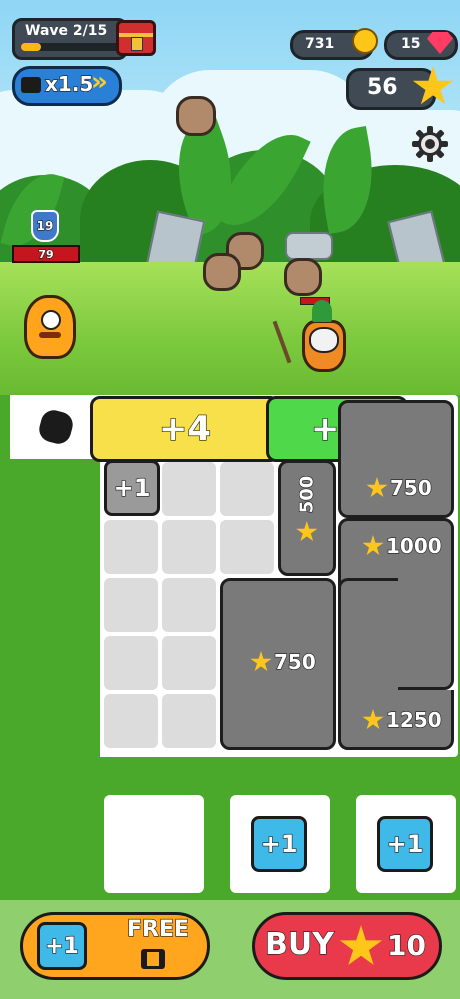 The image size is (460, 999). I want to click on speed-label: x1.5, so click(69, 83).